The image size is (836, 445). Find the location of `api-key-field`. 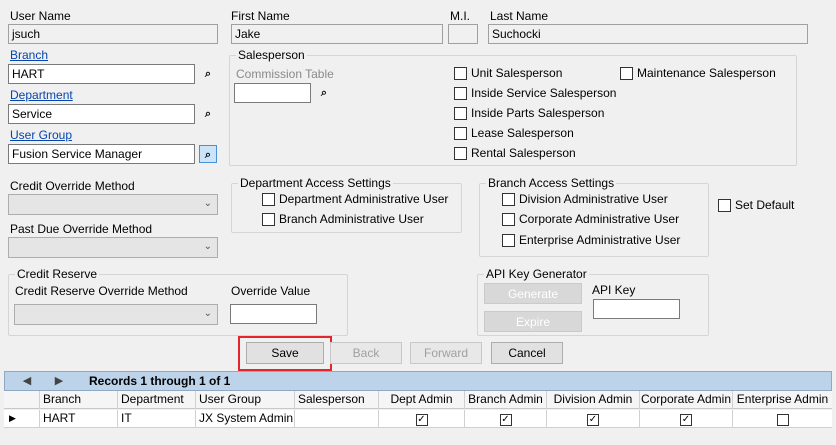

api-key-field is located at coordinates (636, 309).